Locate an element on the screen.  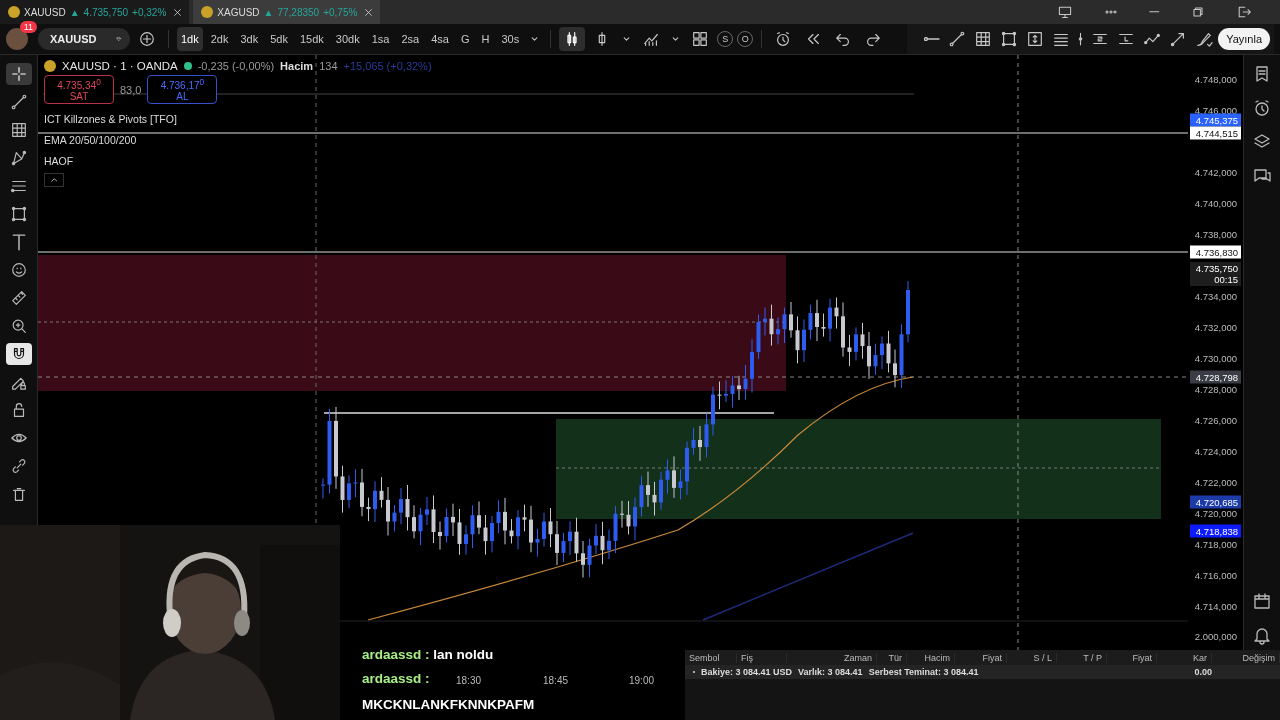
price-tag: 4.744,515 is located at coordinates (1215, 133).